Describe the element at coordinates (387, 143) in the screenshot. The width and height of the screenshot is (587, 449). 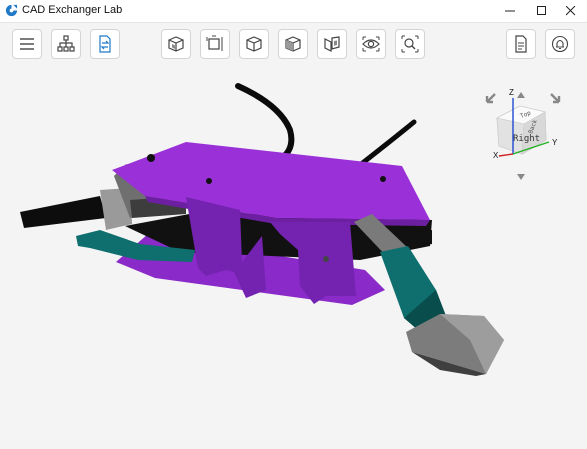
I see `cable-right` at that location.